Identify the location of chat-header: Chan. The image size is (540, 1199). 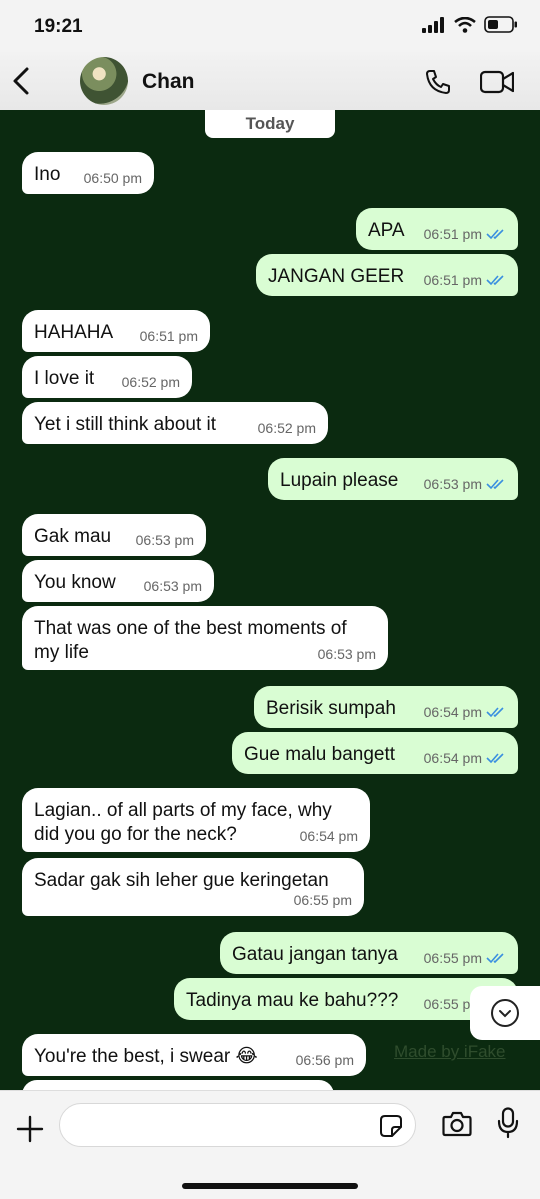
(270, 81).